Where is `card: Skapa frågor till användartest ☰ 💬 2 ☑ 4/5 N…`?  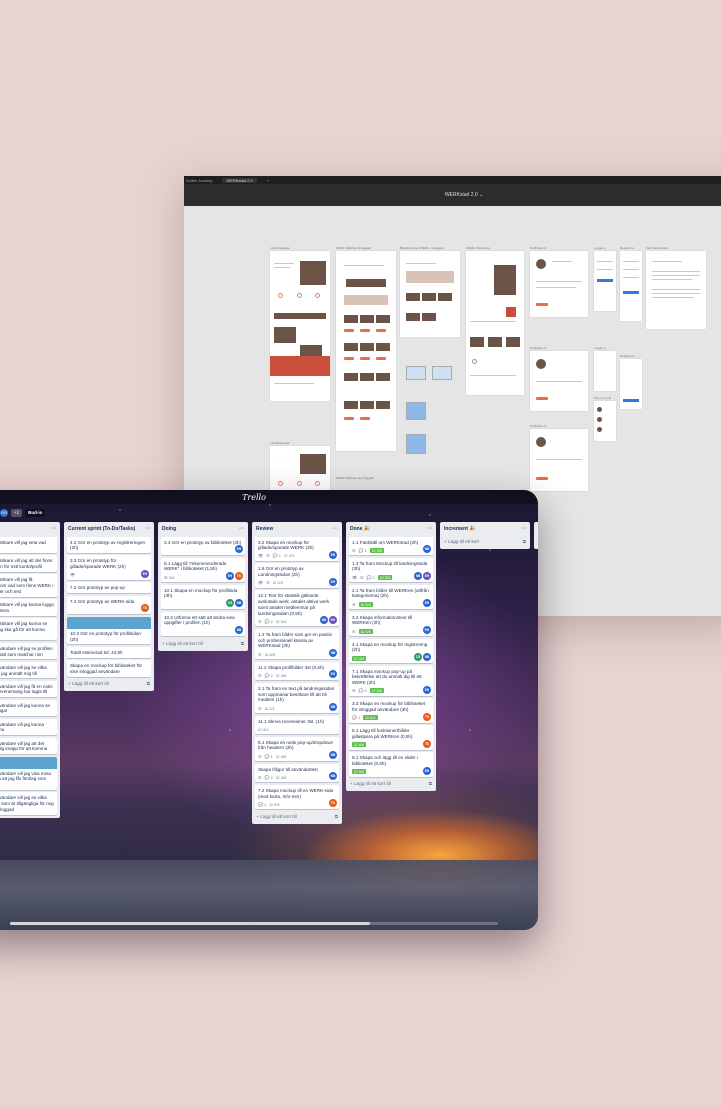 card: Skapa frågor till användartest ☰ 💬 2 ☑ 4/5 N… is located at coordinates (297, 773).